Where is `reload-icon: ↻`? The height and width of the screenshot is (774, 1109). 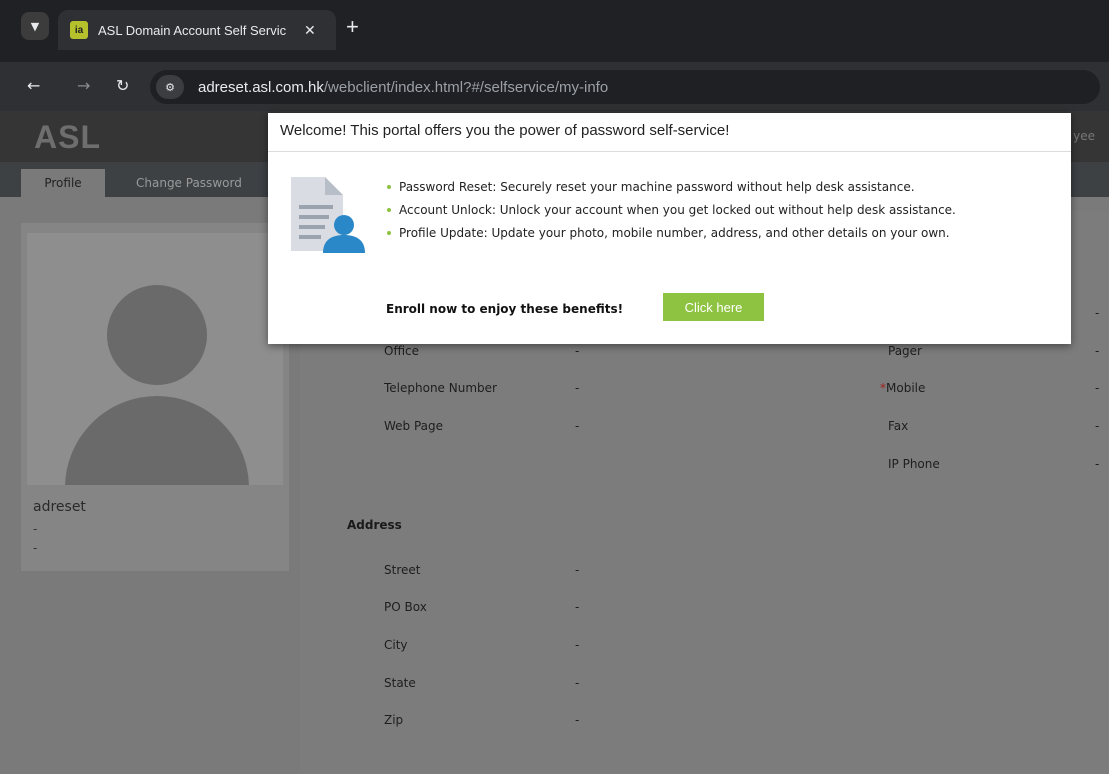 reload-icon: ↻ is located at coordinates (122, 85).